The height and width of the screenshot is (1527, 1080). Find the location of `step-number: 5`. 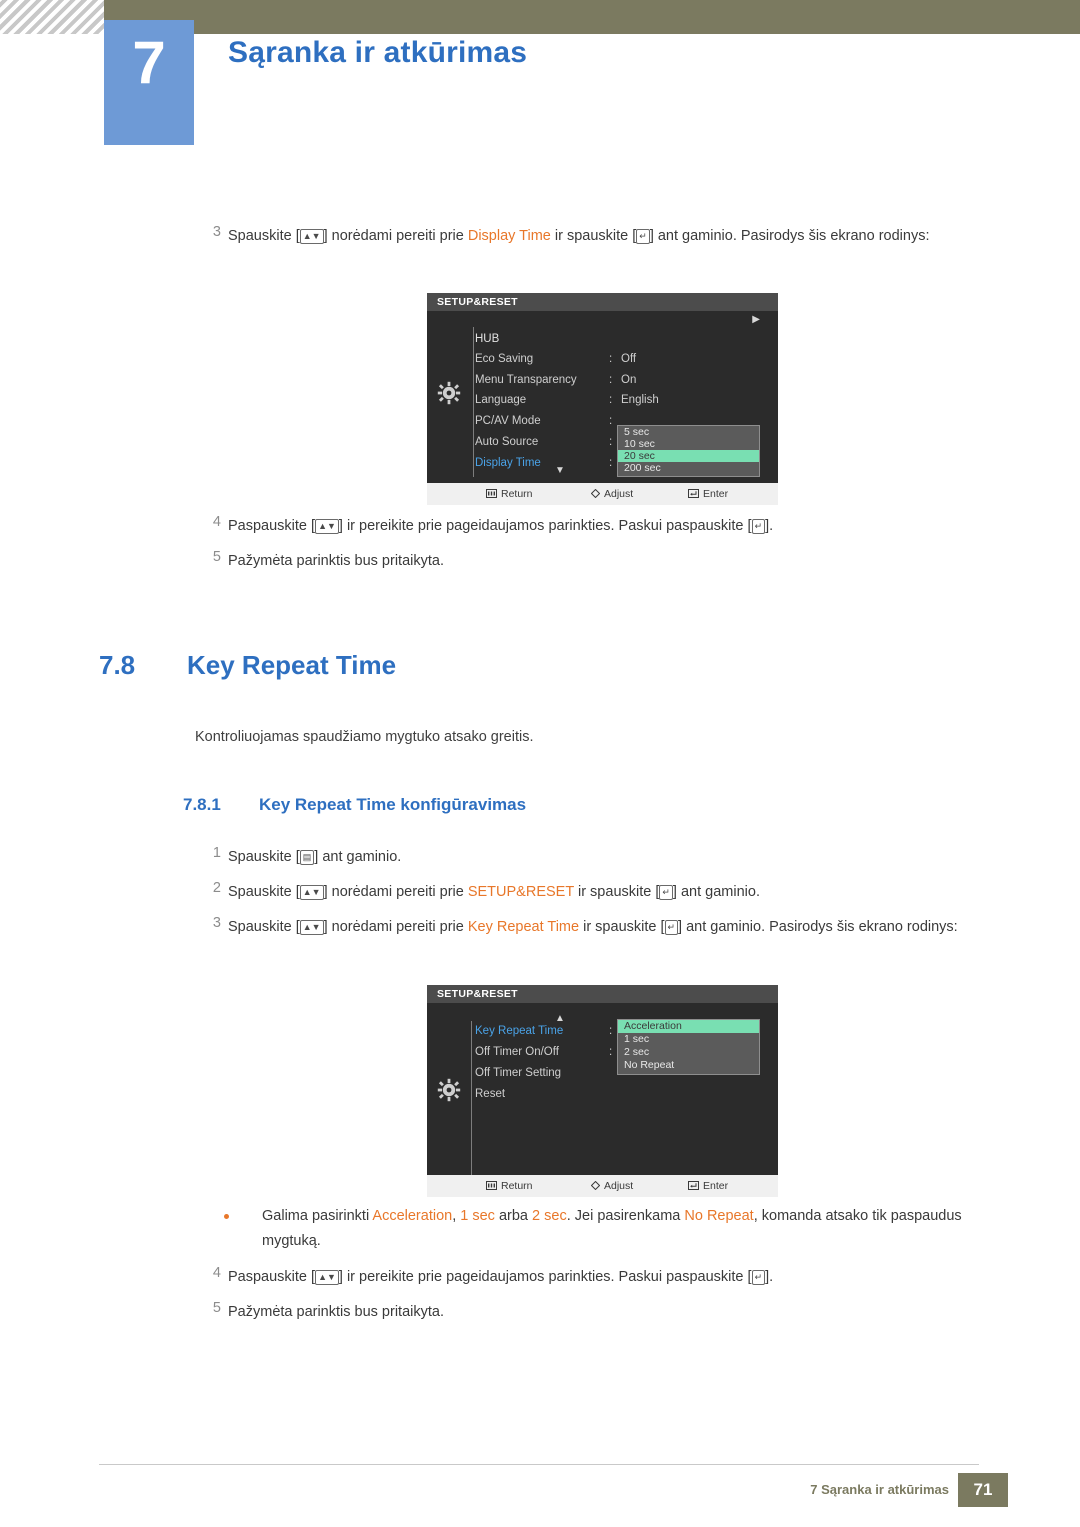

step-number: 5 is located at coordinates (216, 557).